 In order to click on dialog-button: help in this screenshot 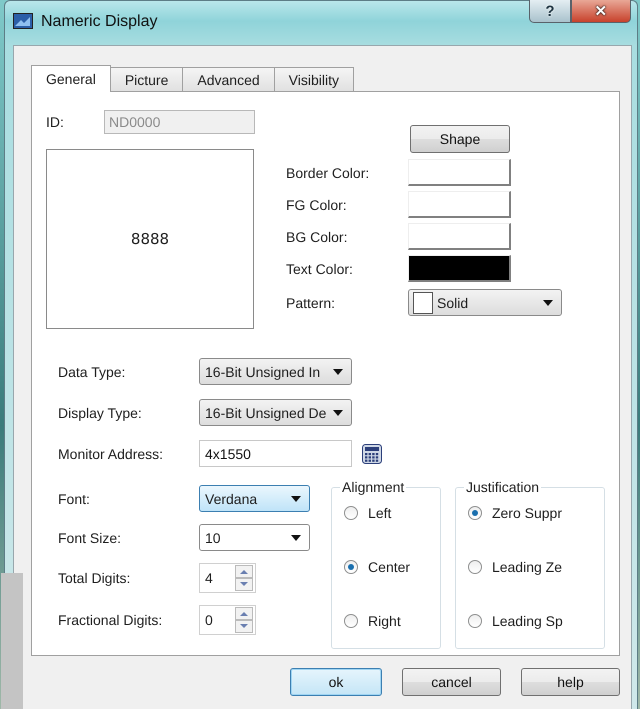, I will do `click(570, 682)`.